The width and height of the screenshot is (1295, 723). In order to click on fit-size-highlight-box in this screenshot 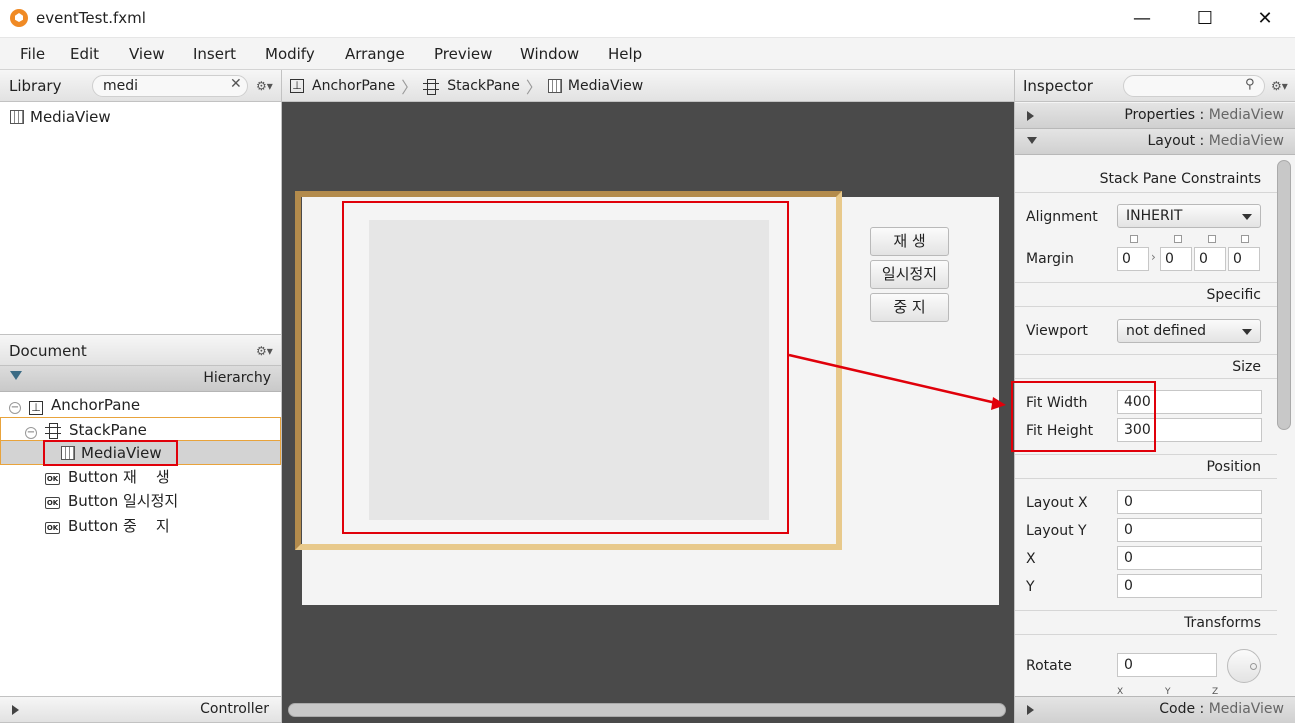, I will do `click(1083, 416)`.